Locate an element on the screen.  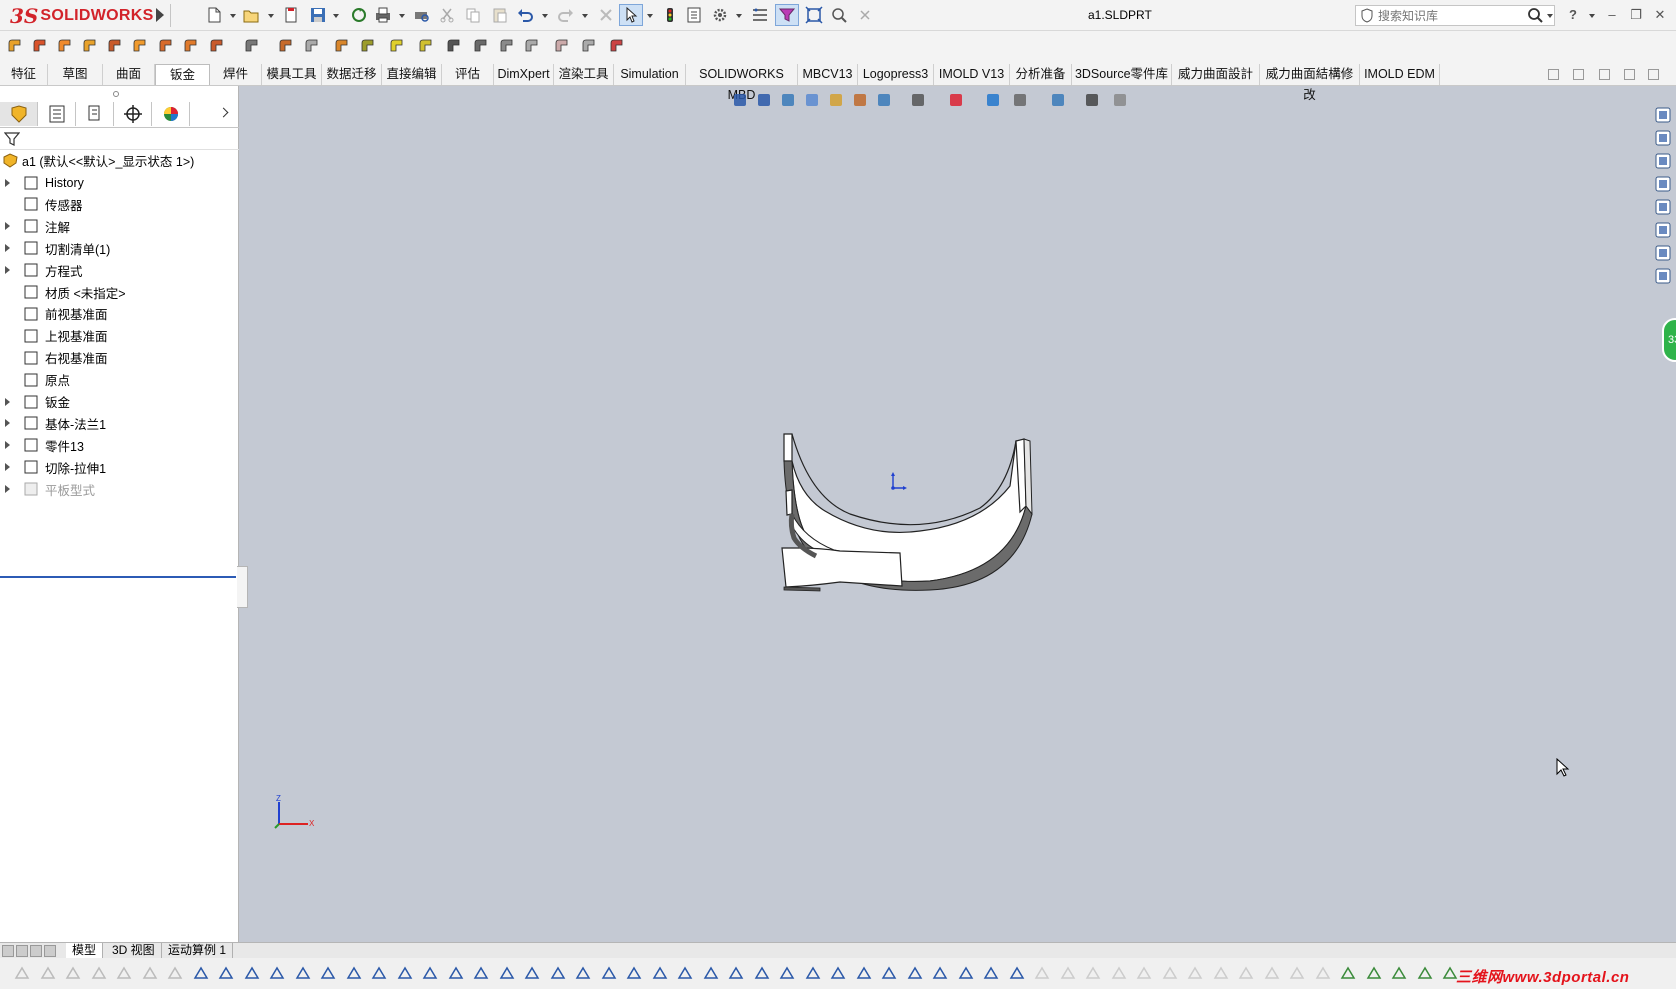
undo-icon is located at coordinates (525, 15).